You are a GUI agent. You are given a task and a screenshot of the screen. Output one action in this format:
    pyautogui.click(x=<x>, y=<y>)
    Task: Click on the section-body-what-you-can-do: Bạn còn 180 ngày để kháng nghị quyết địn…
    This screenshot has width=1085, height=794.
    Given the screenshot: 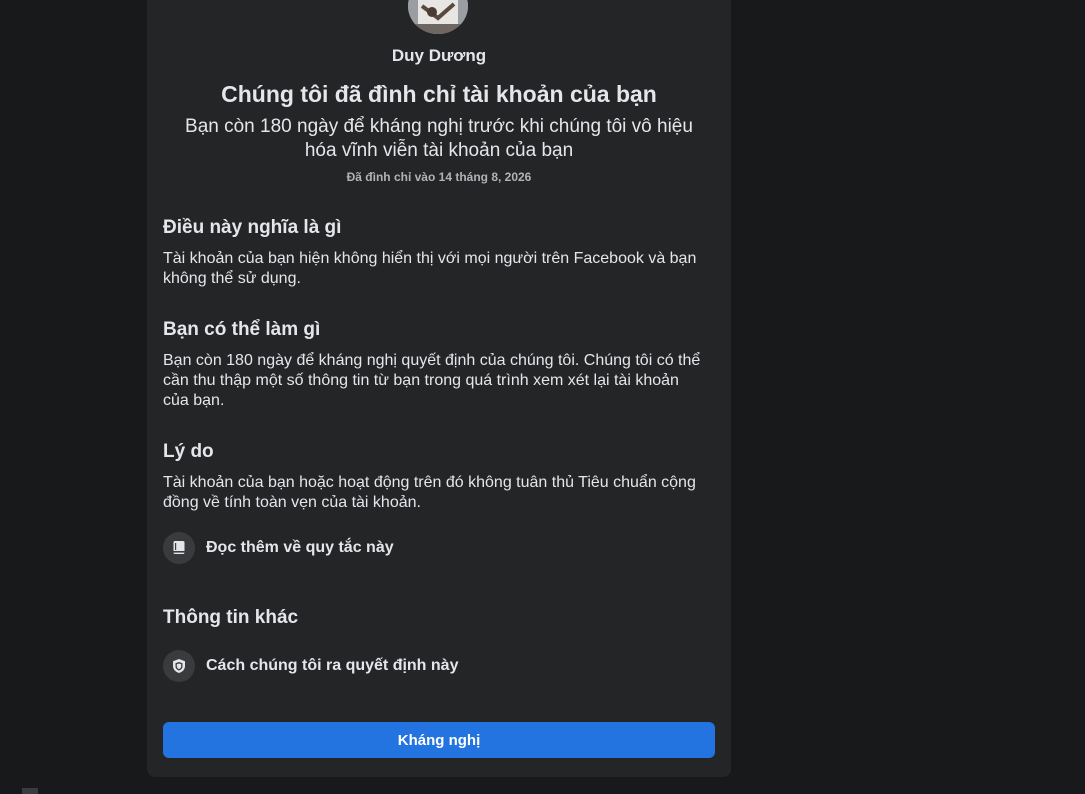 What is the action you would take?
    pyautogui.click(x=432, y=380)
    